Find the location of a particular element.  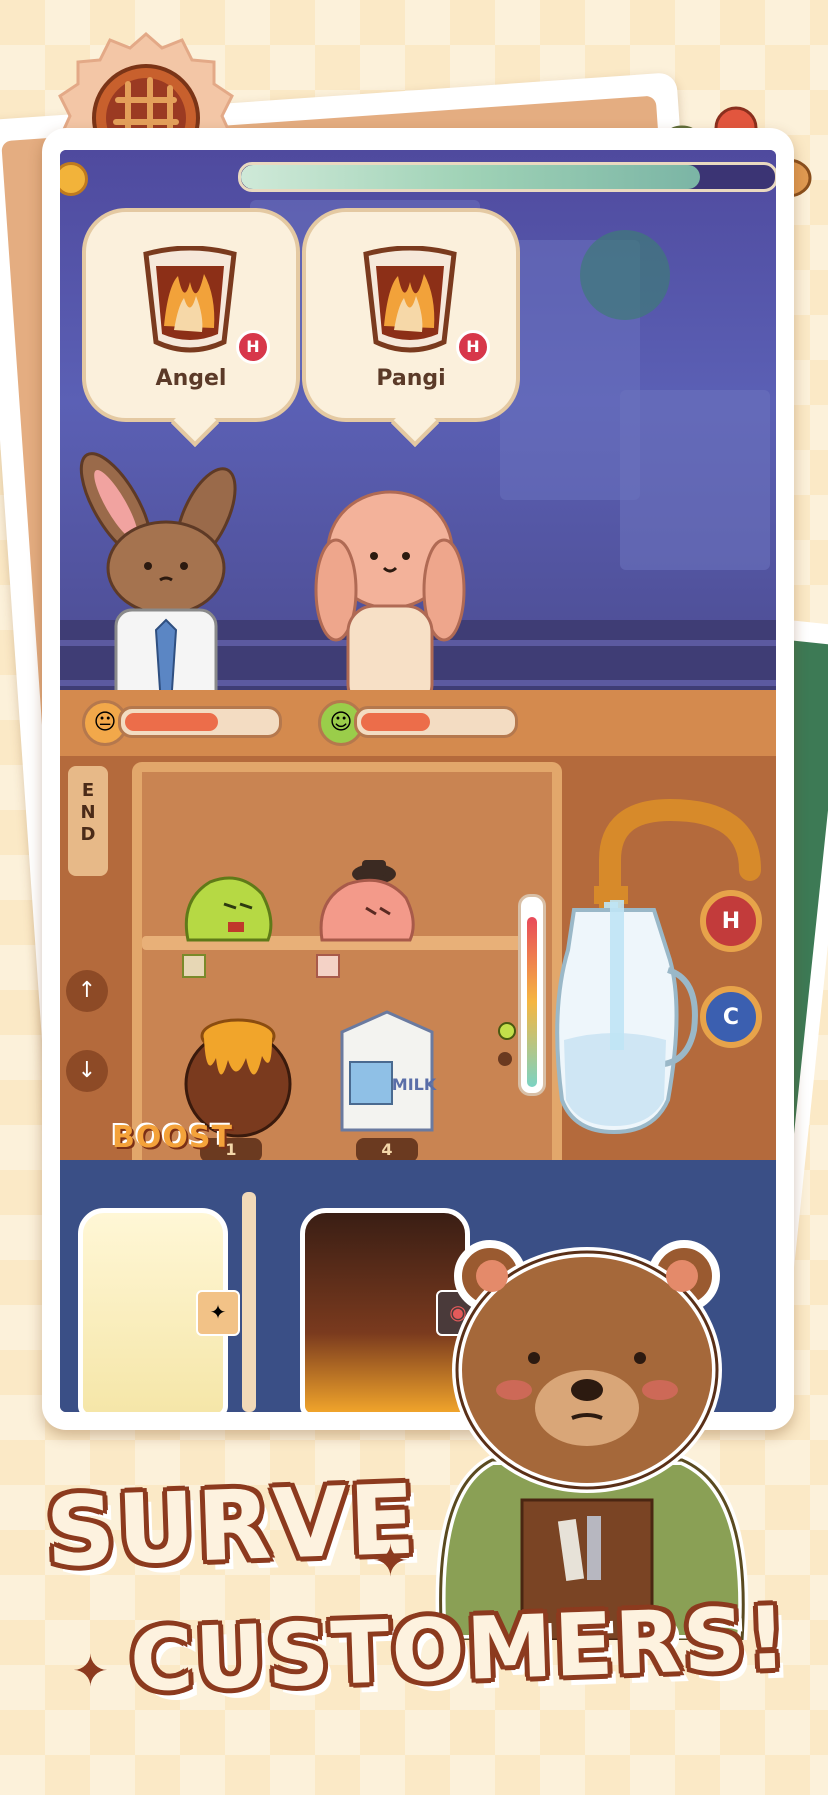

scroll-up-button: ↑ is located at coordinates (87, 991).